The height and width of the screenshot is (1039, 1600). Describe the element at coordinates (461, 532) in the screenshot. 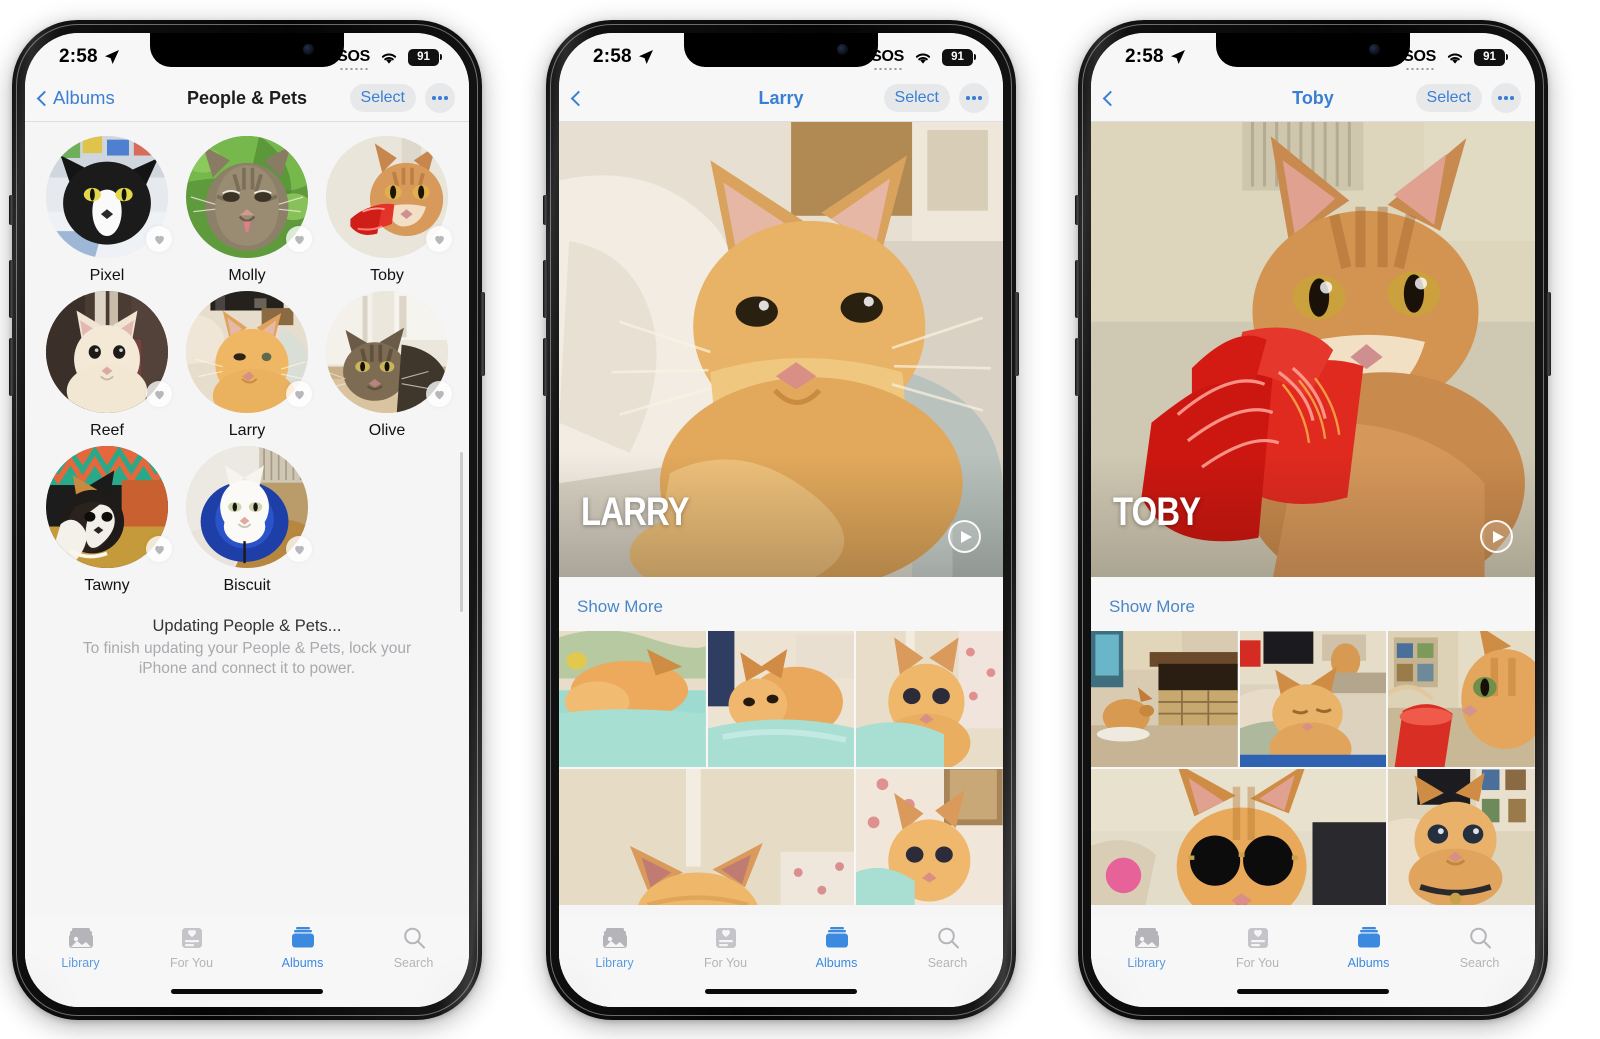

I see `scroll-indicator` at that location.